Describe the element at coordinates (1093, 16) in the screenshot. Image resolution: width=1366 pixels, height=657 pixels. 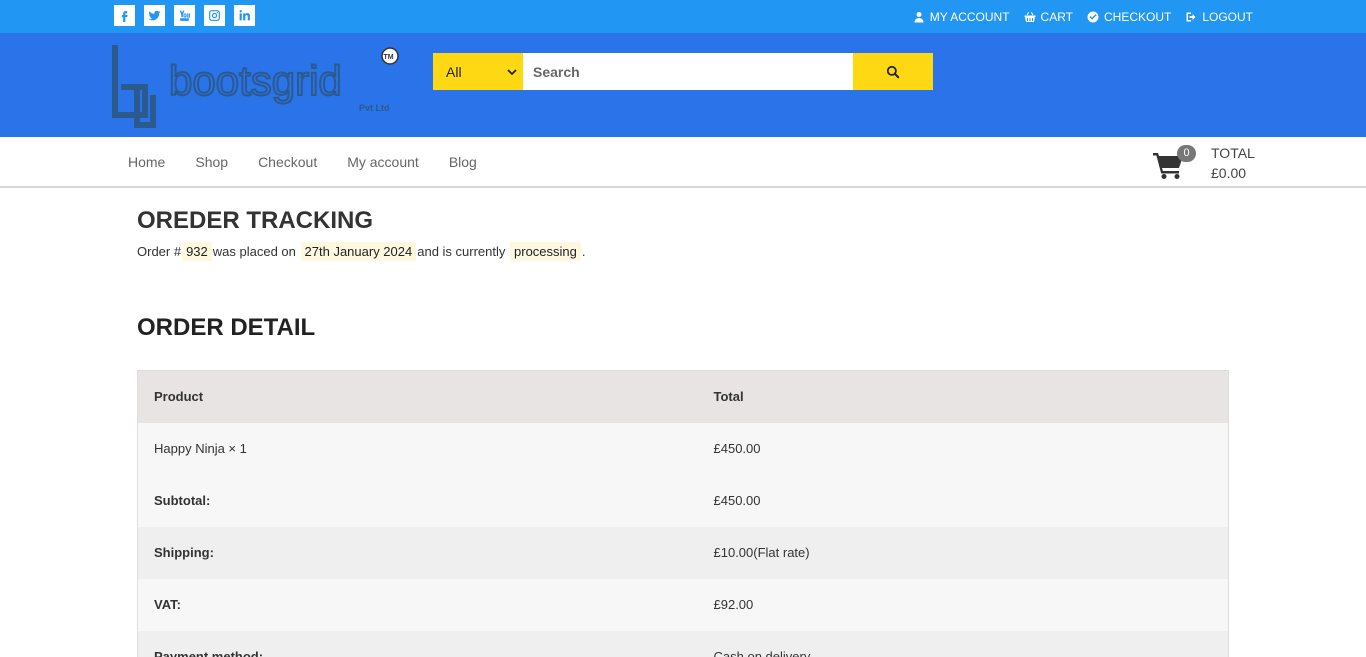
I see `check-circle-icon` at that location.